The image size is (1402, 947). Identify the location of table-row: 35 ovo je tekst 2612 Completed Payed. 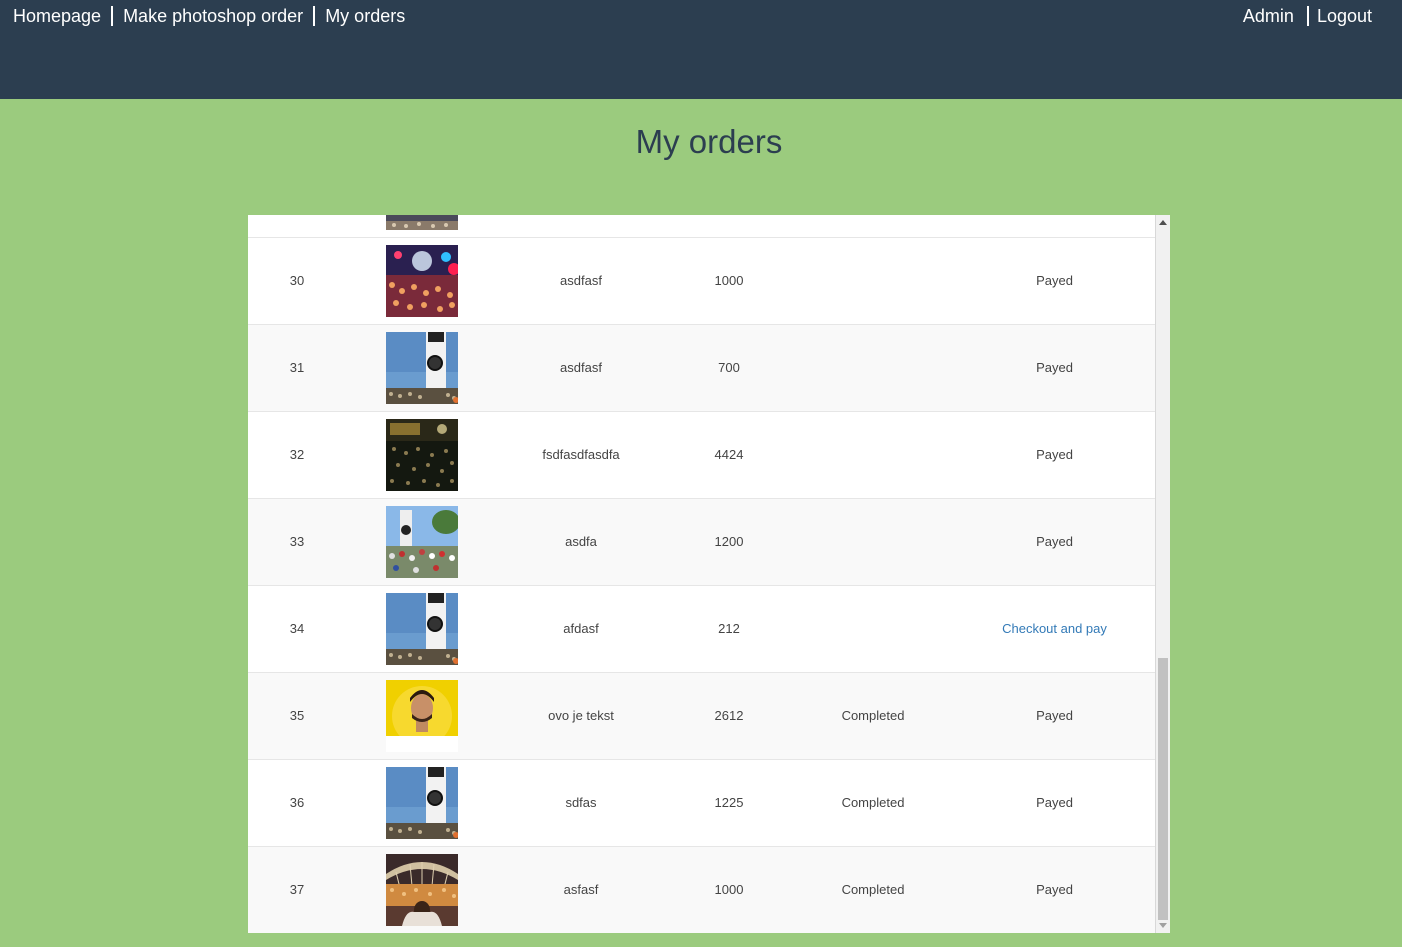
(701, 716).